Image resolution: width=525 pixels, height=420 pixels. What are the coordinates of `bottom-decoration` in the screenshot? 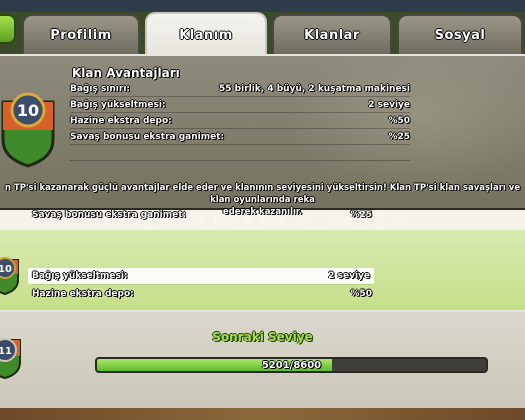 It's located at (262, 414).